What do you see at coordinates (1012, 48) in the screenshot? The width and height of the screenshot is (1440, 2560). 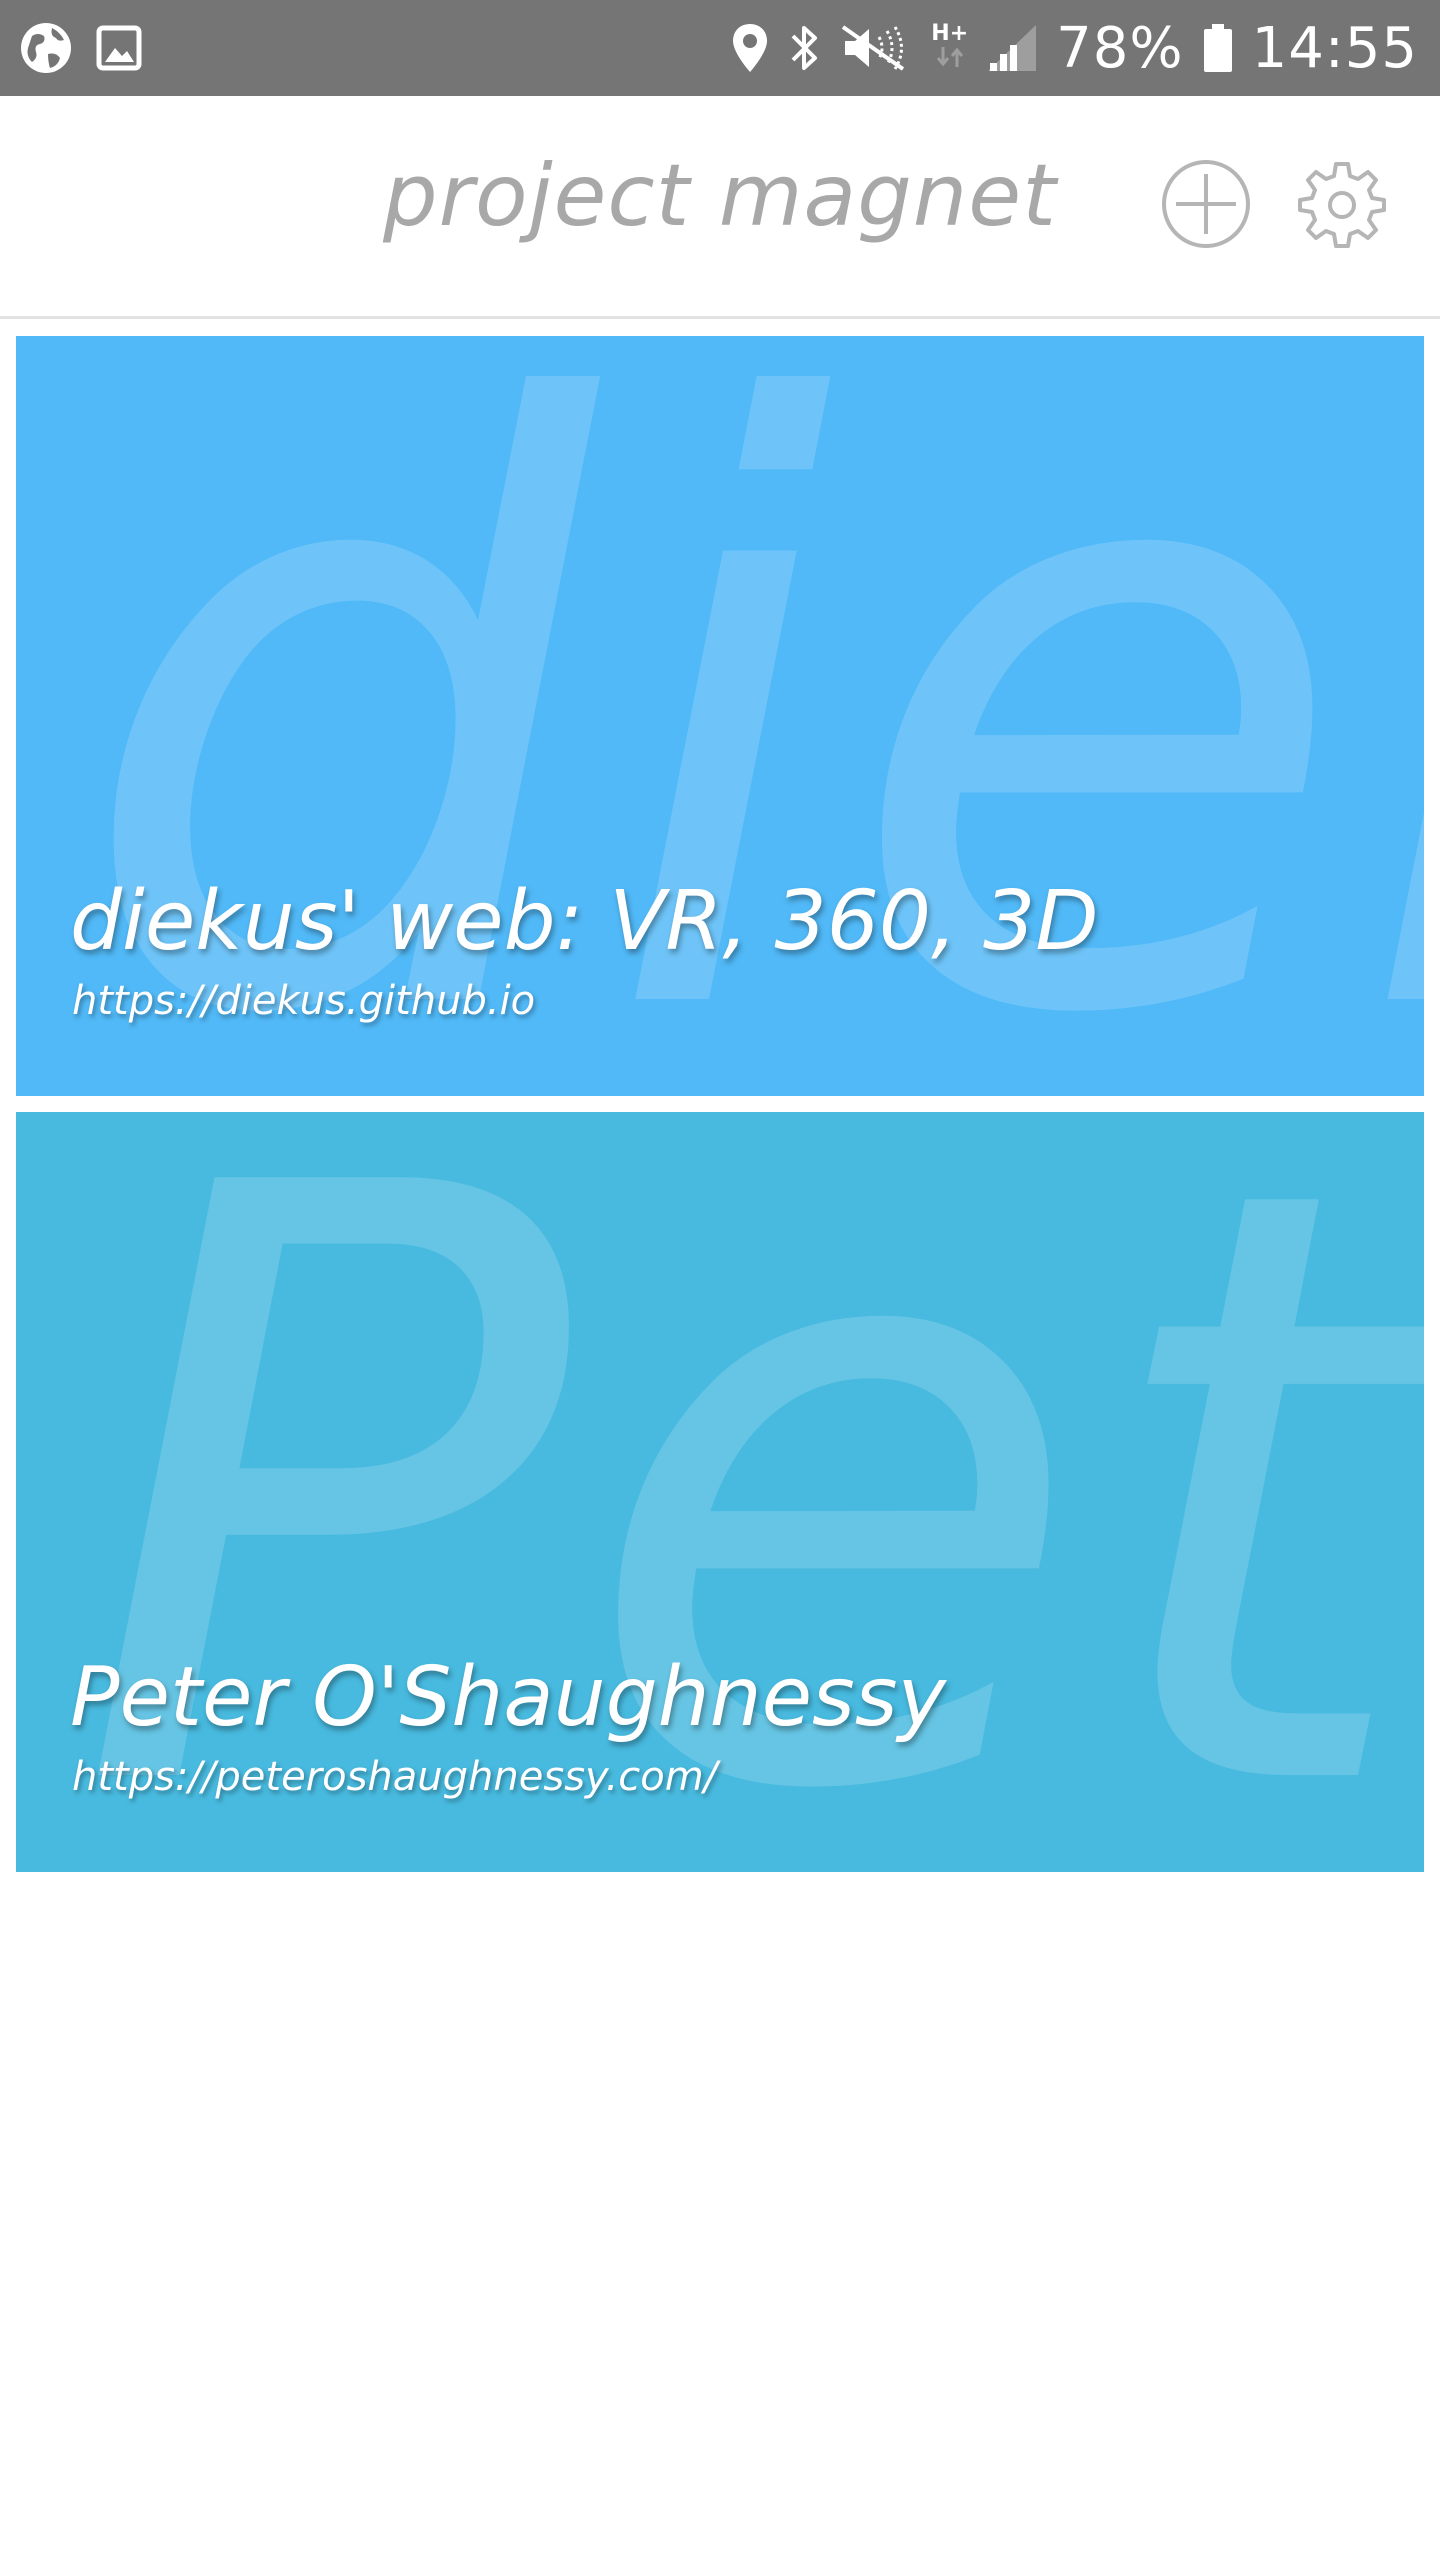 I see `signal-icon` at bounding box center [1012, 48].